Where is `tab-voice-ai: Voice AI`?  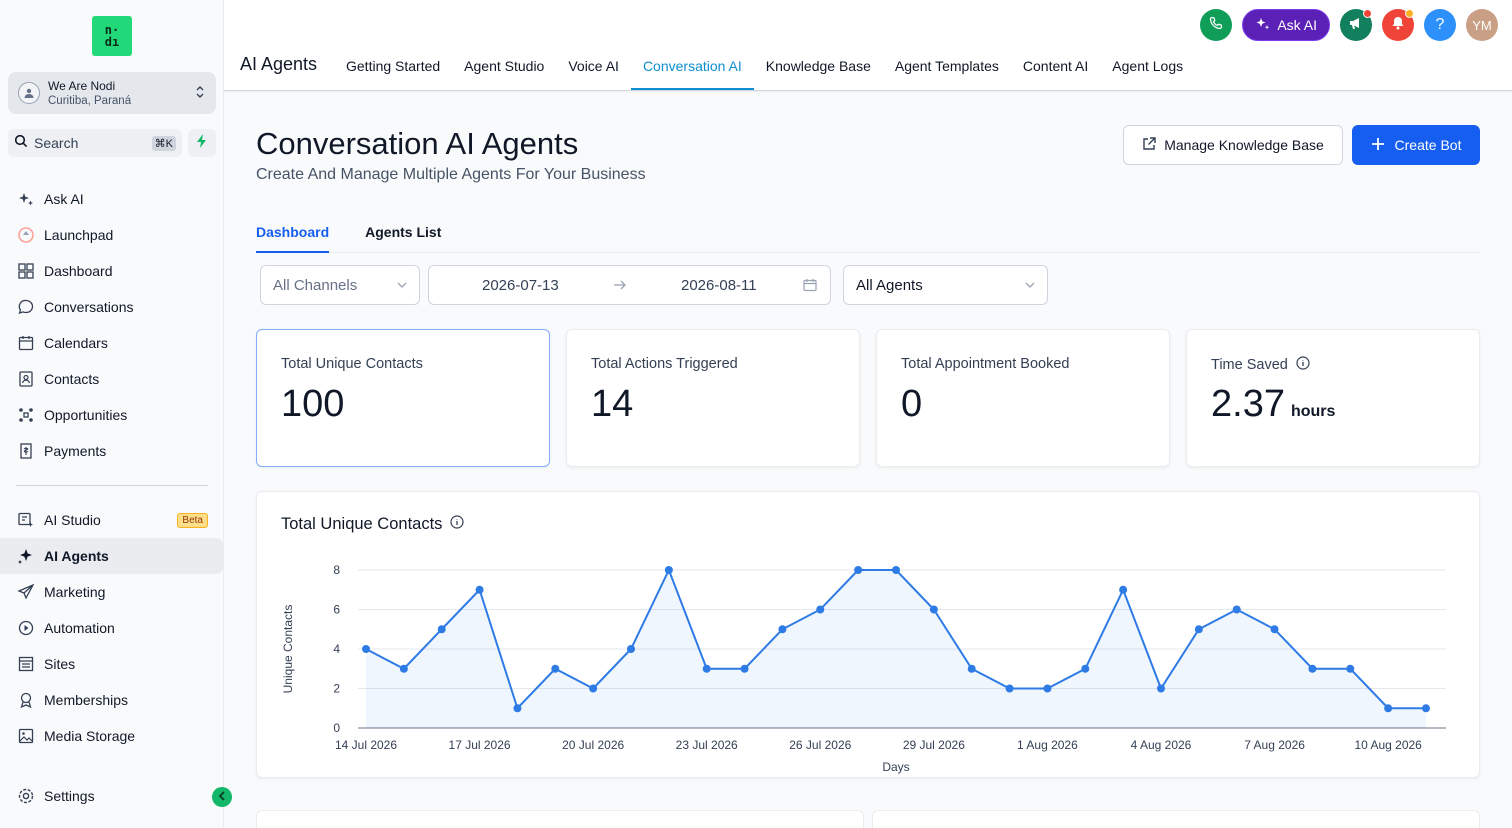
tab-voice-ai: Voice AI is located at coordinates (593, 69).